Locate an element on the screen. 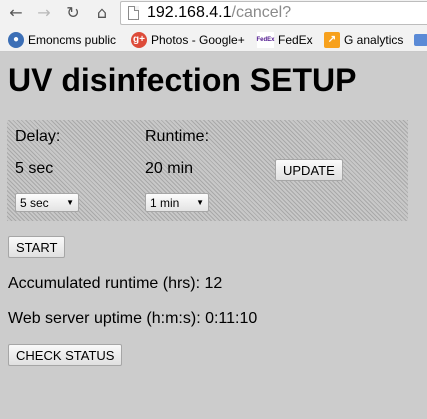 The height and width of the screenshot is (419, 427). bookmark-g-analytics: ↗ G analytics is located at coordinates (363, 39).